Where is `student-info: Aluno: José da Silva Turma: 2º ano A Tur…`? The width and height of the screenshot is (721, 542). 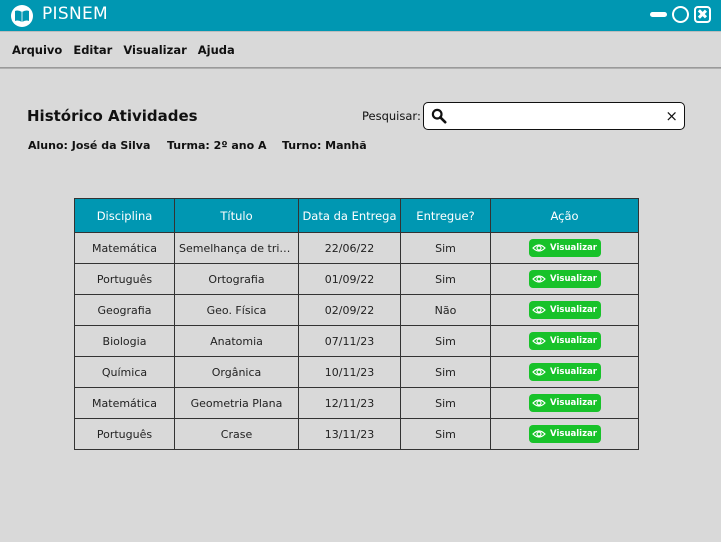
student-info: Aluno: José da Silva Turma: 2º ano A Tur… is located at coordinates (197, 145).